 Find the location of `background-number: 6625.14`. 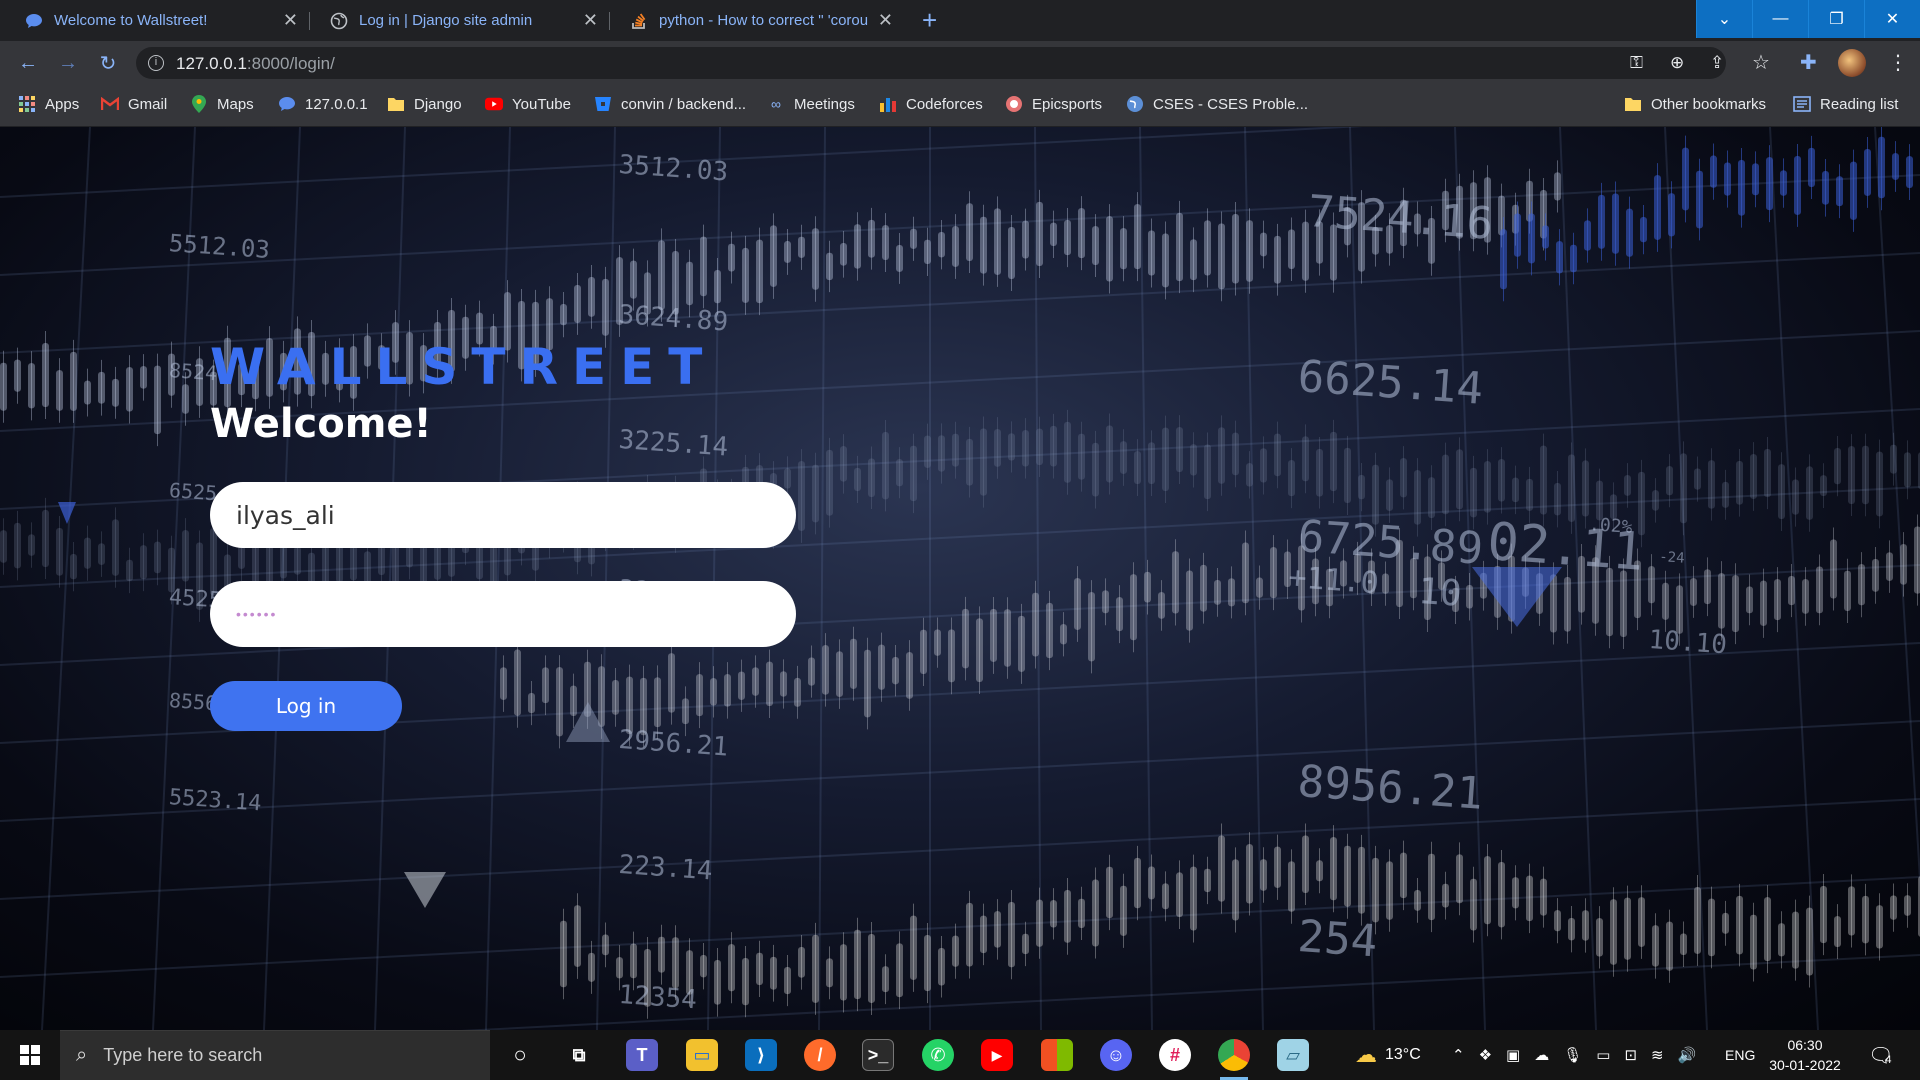

background-number: 6625.14 is located at coordinates (1390, 383).